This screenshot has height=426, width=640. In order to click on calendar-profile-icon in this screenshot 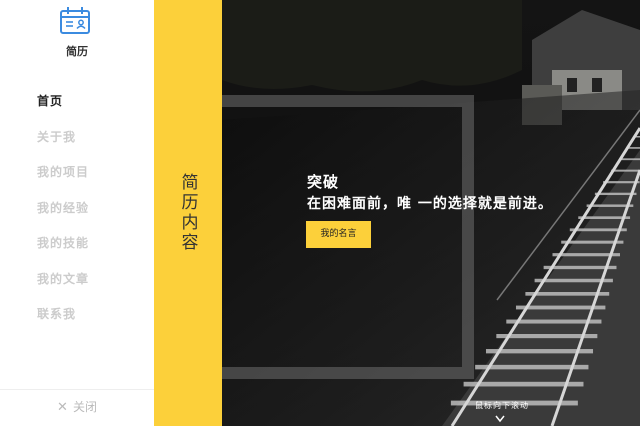, I will do `click(75, 21)`.